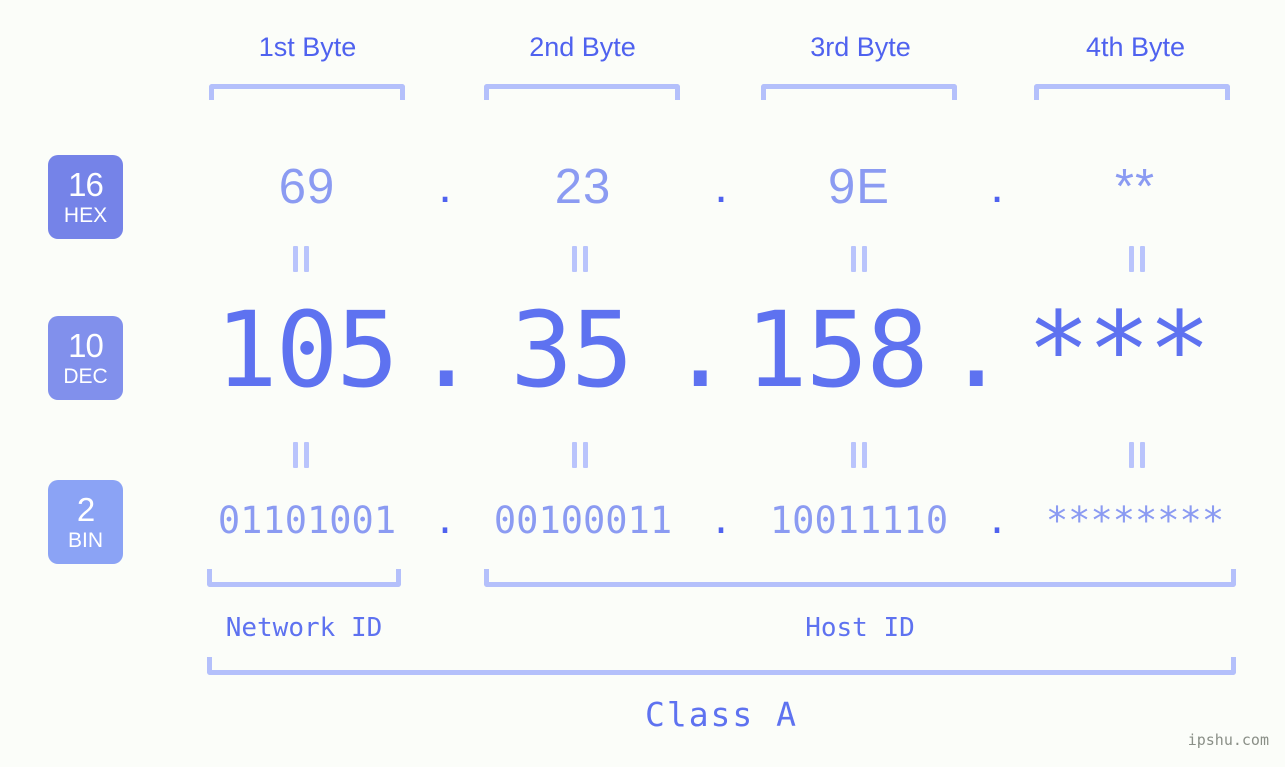 The width and height of the screenshot is (1285, 767). Describe the element at coordinates (583, 187) in the screenshot. I see `hex-octet-2: 23` at that location.